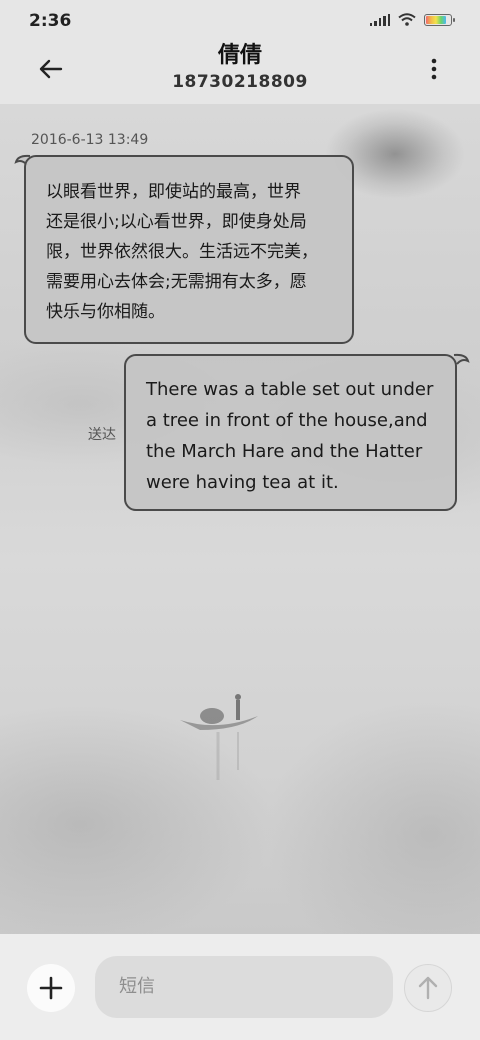 This screenshot has width=480, height=1040. I want to click on battery-icon, so click(439, 19).